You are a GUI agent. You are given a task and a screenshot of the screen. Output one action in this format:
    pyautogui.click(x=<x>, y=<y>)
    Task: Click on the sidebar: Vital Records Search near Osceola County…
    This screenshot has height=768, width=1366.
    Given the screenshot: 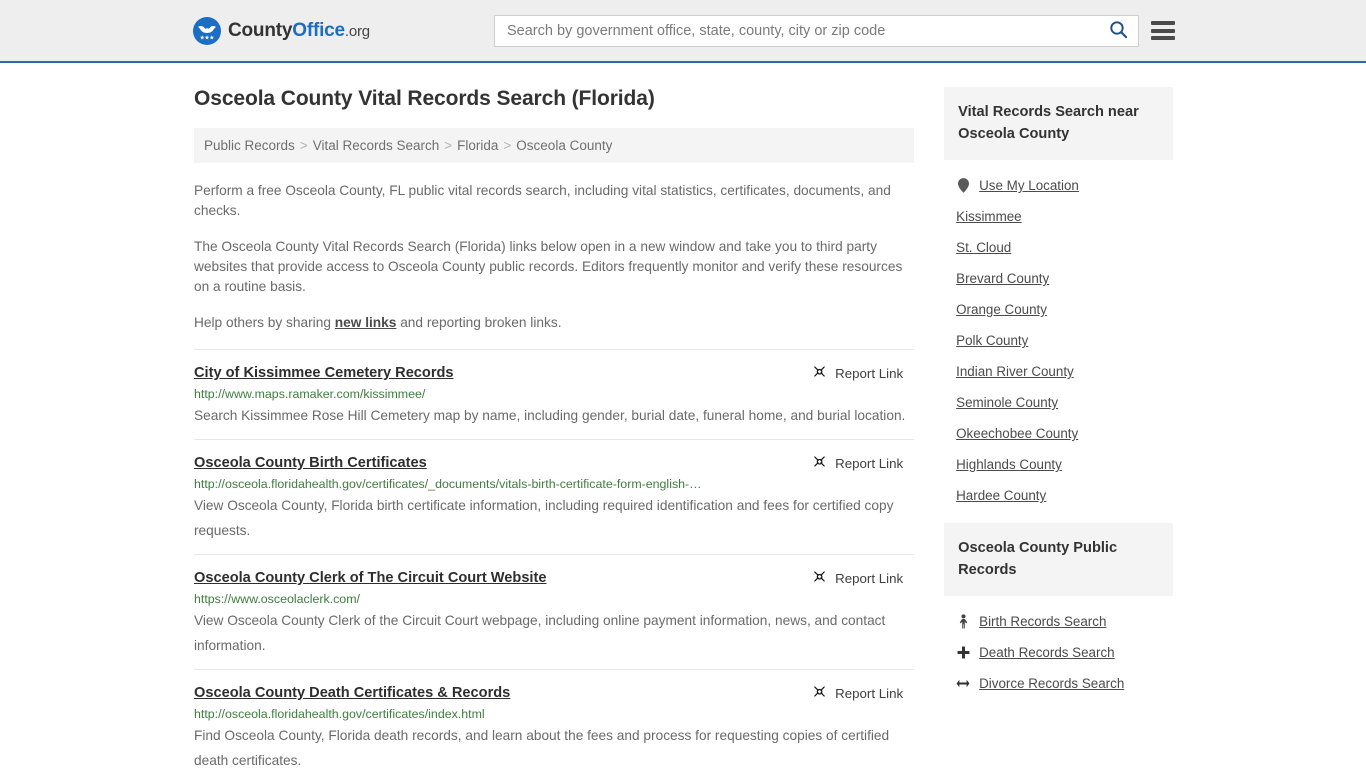 What is the action you would take?
    pyautogui.click(x=1058, y=427)
    